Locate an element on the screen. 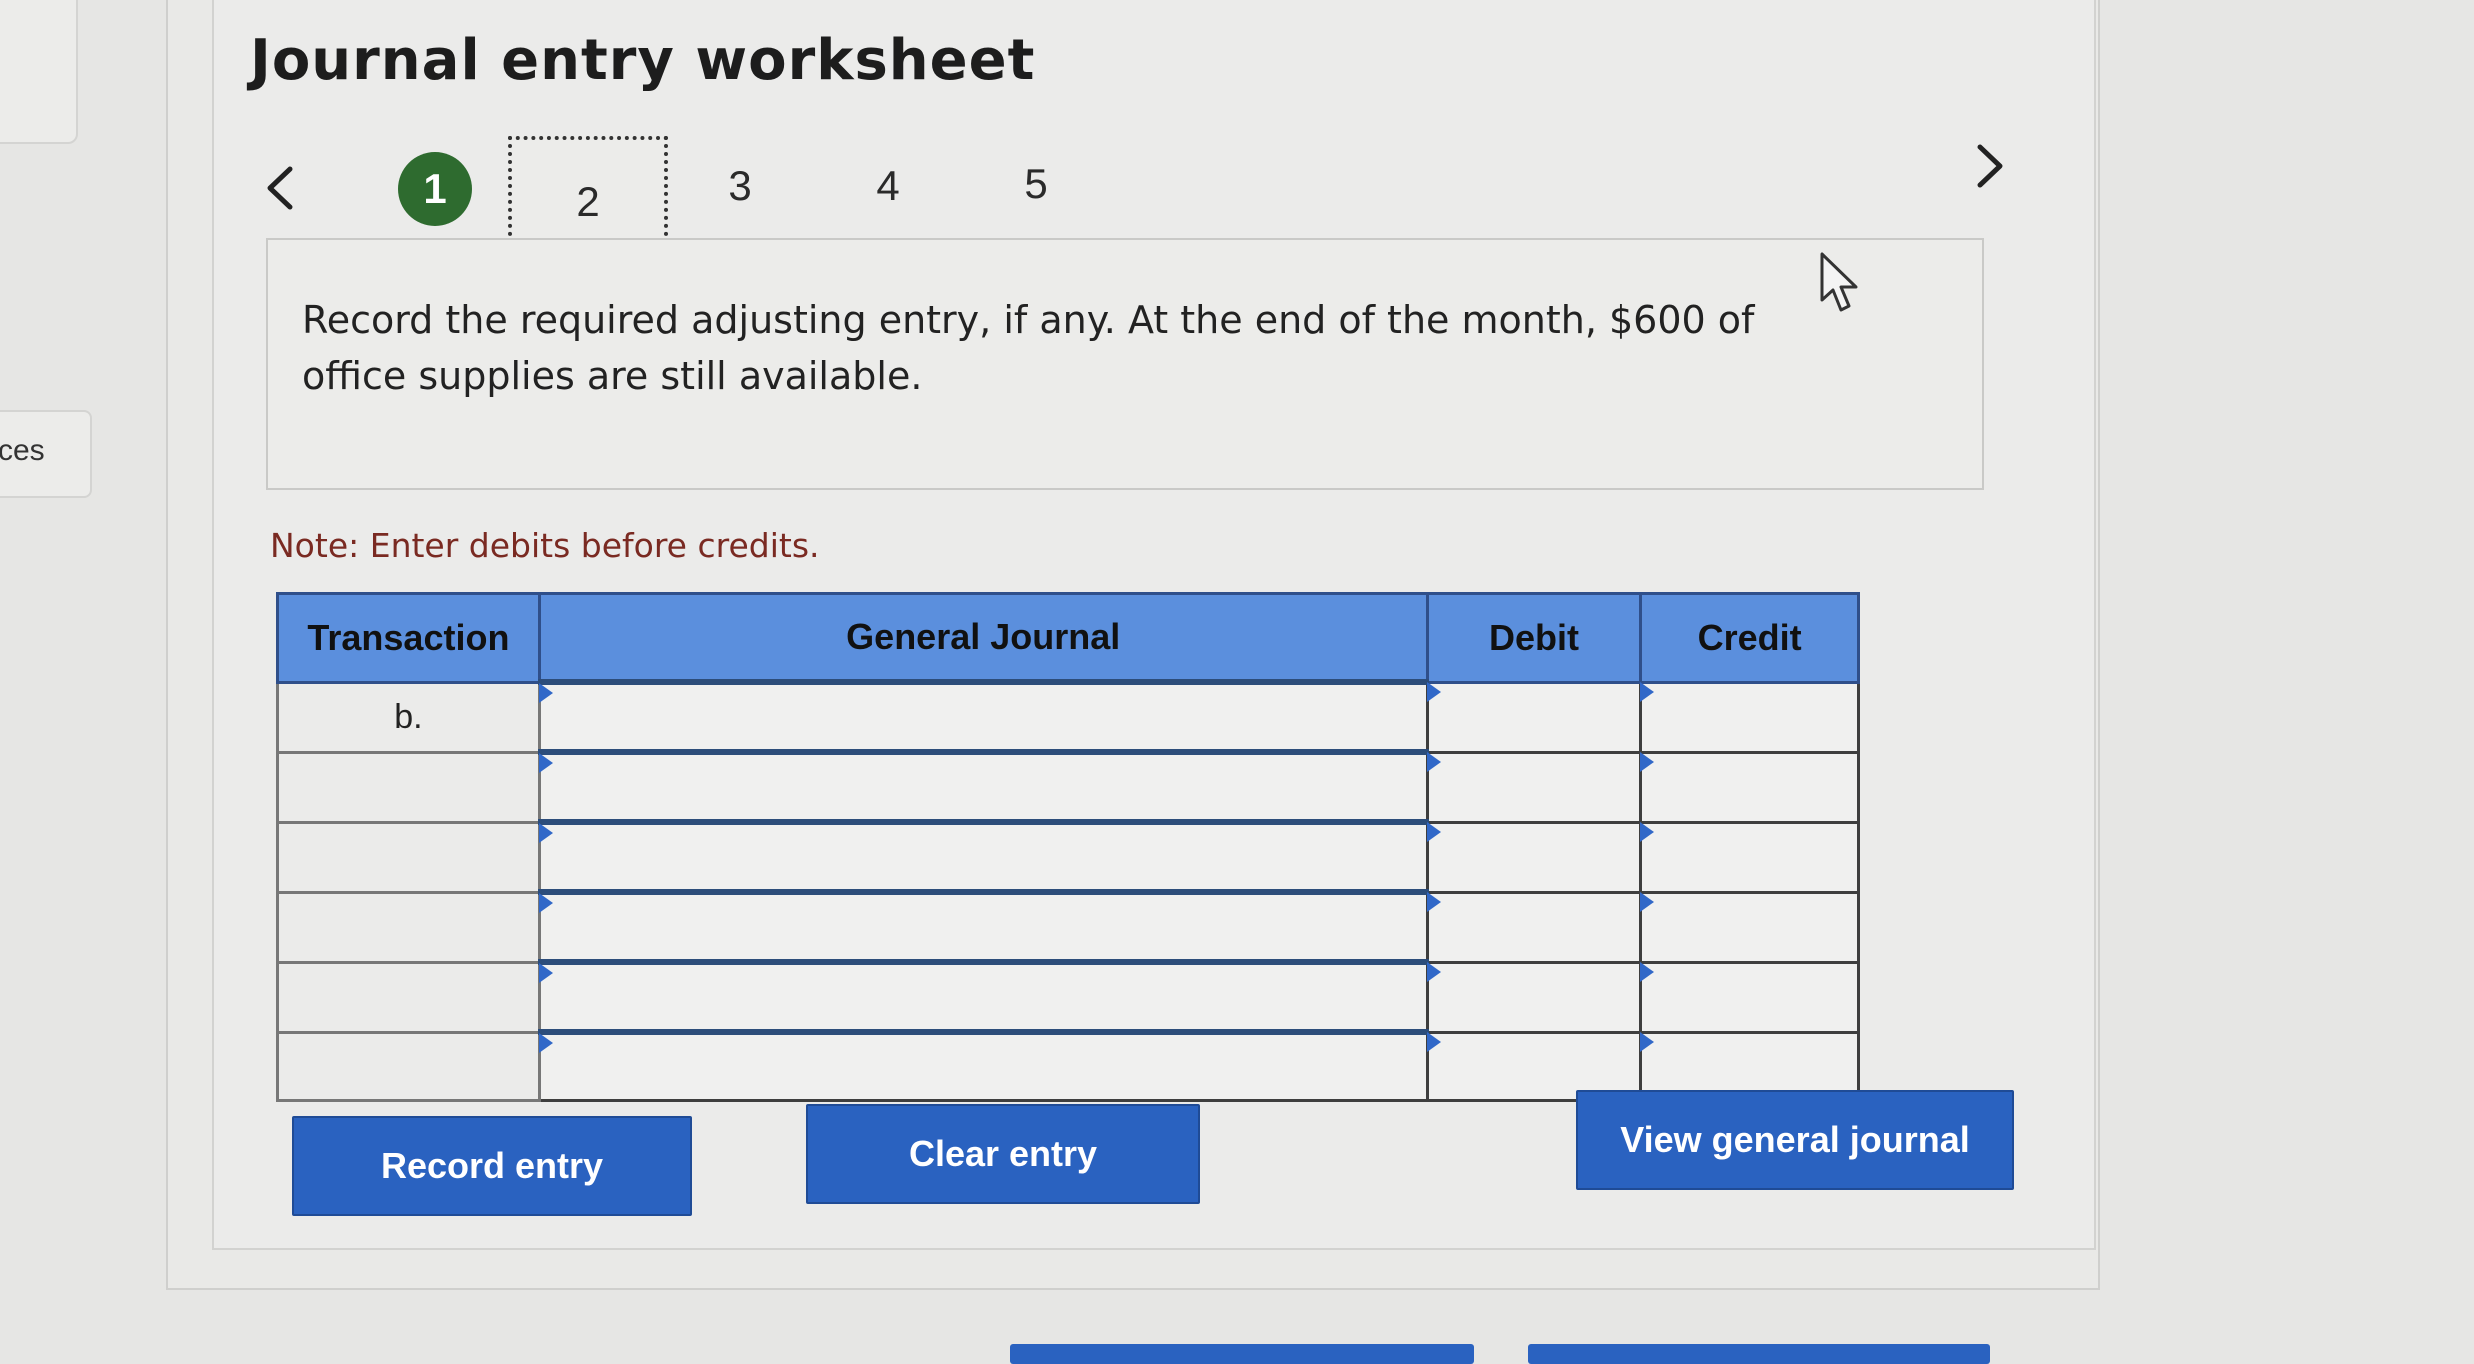 Image resolution: width=2474 pixels, height=1364 pixels. column-header-debit: Debit is located at coordinates (1534, 638).